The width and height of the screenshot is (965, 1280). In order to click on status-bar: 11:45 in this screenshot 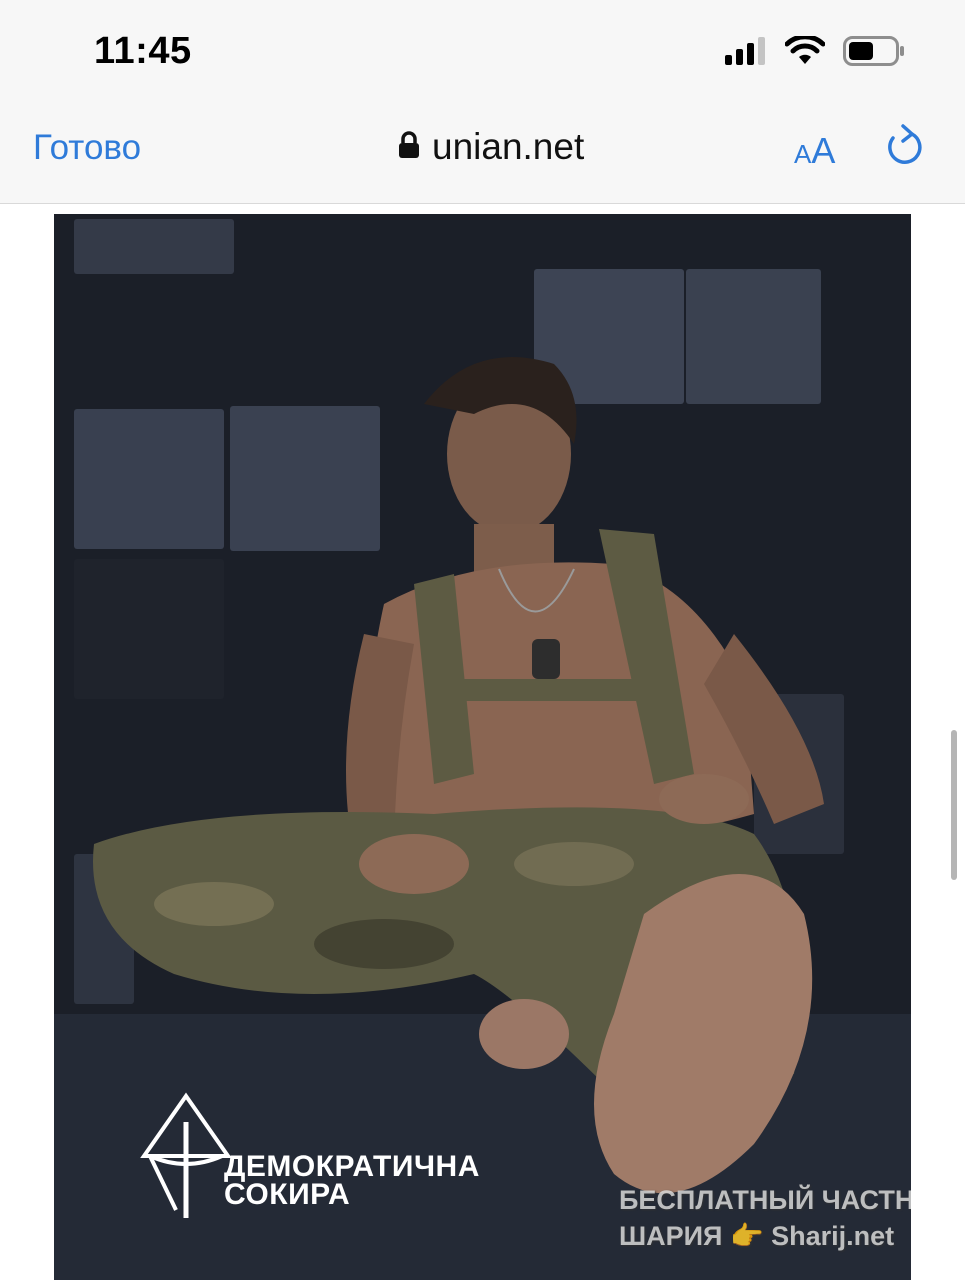, I will do `click(482, 50)`.